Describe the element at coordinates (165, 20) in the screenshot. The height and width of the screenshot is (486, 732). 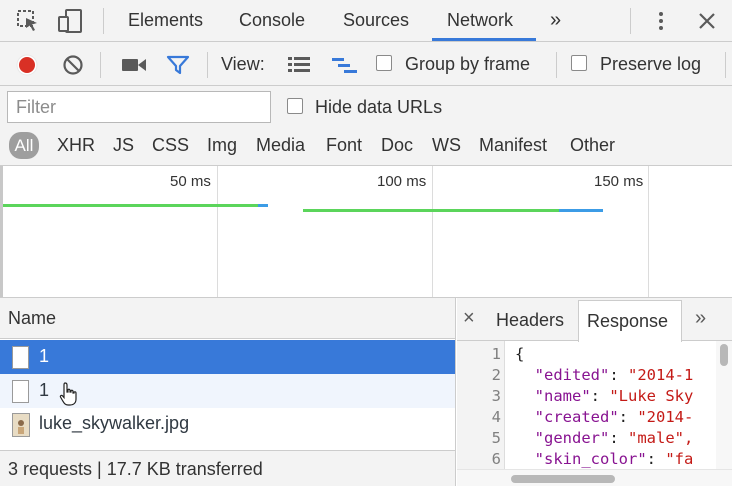
I see `tab-elements: Elements` at that location.